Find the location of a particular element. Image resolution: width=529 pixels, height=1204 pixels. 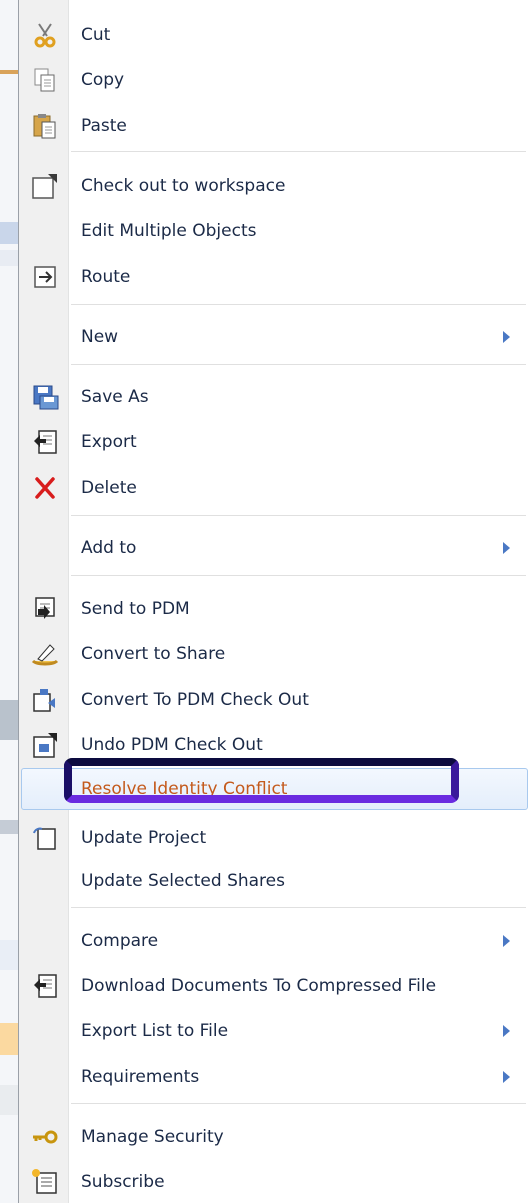

menu-item-label: Convert to Share is located at coordinates (153, 654).